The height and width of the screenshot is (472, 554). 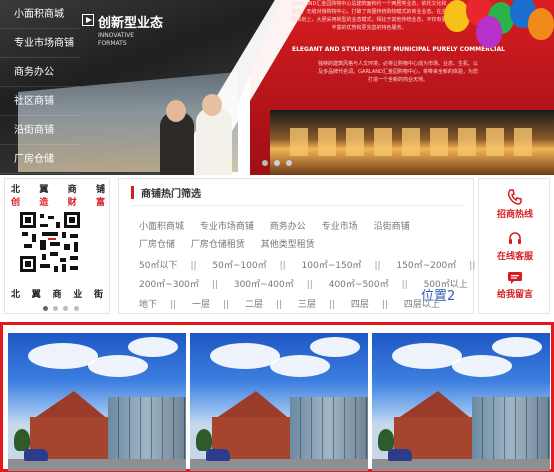 I want to click on banner-pagination, so click(x=278, y=163).